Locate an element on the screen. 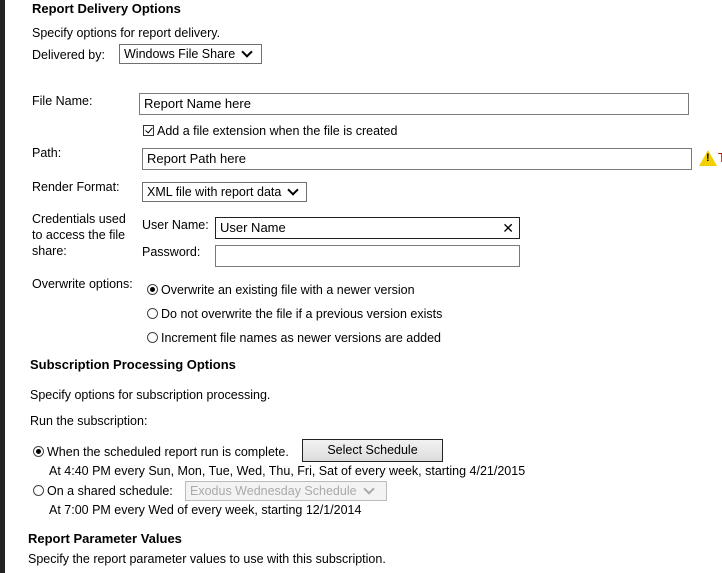 The height and width of the screenshot is (573, 722). warning-icon: ! is located at coordinates (708, 158).